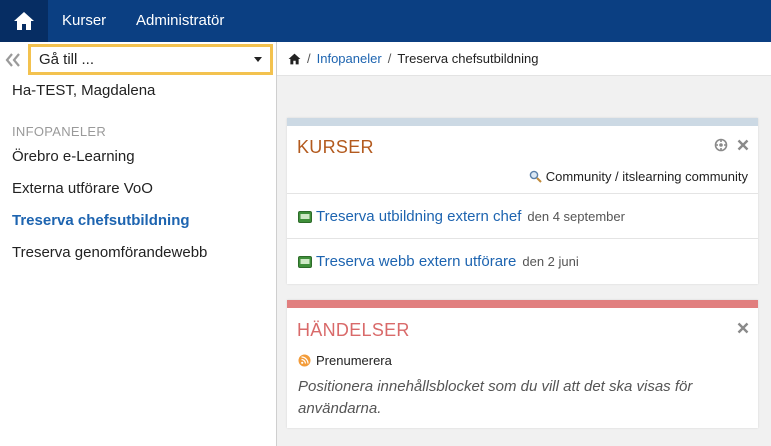 This screenshot has width=771, height=446. I want to click on user-name: Ha-TEST, Magdalena, so click(83, 90).